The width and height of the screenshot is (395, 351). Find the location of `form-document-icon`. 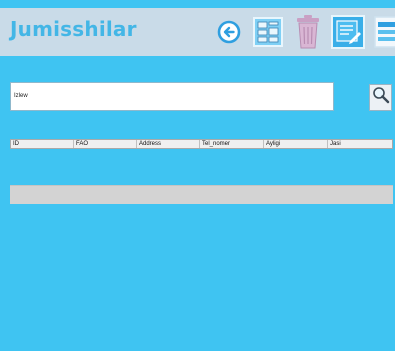

form-document-icon is located at coordinates (268, 32).